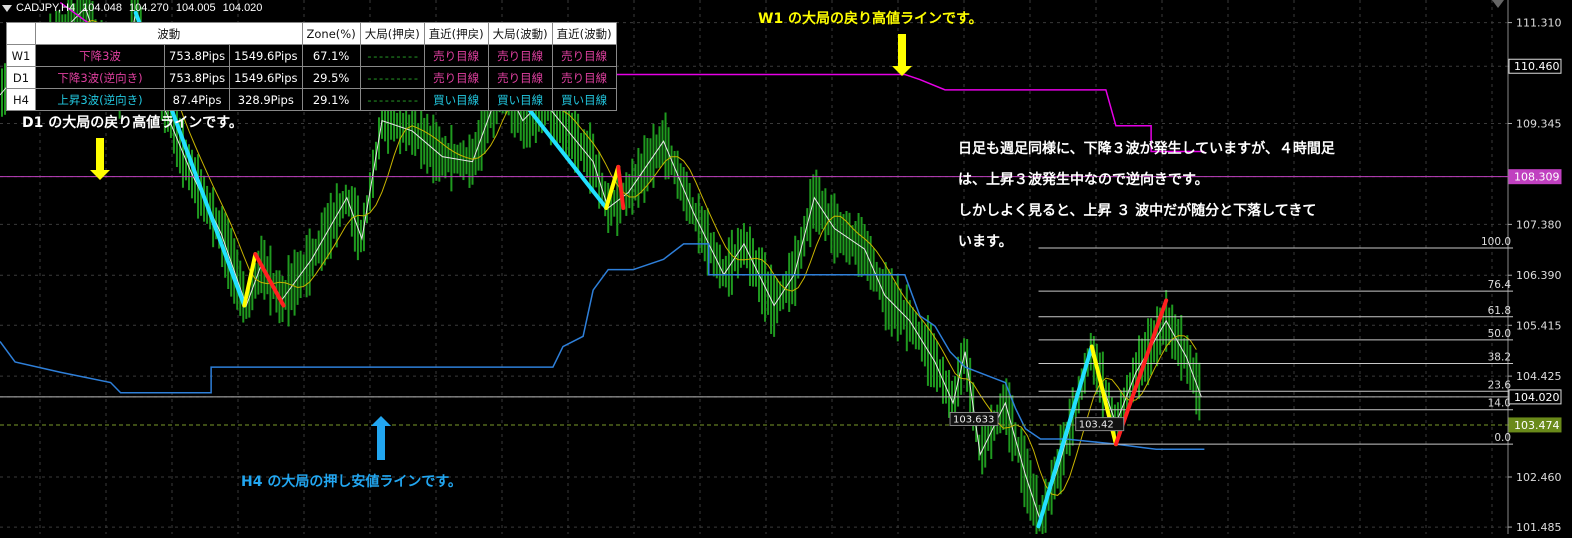 The image size is (1572, 538). I want to click on note-line: しかしよく見ると、上昇 ３ 波中だが随分と下落してきて, so click(1137, 211).